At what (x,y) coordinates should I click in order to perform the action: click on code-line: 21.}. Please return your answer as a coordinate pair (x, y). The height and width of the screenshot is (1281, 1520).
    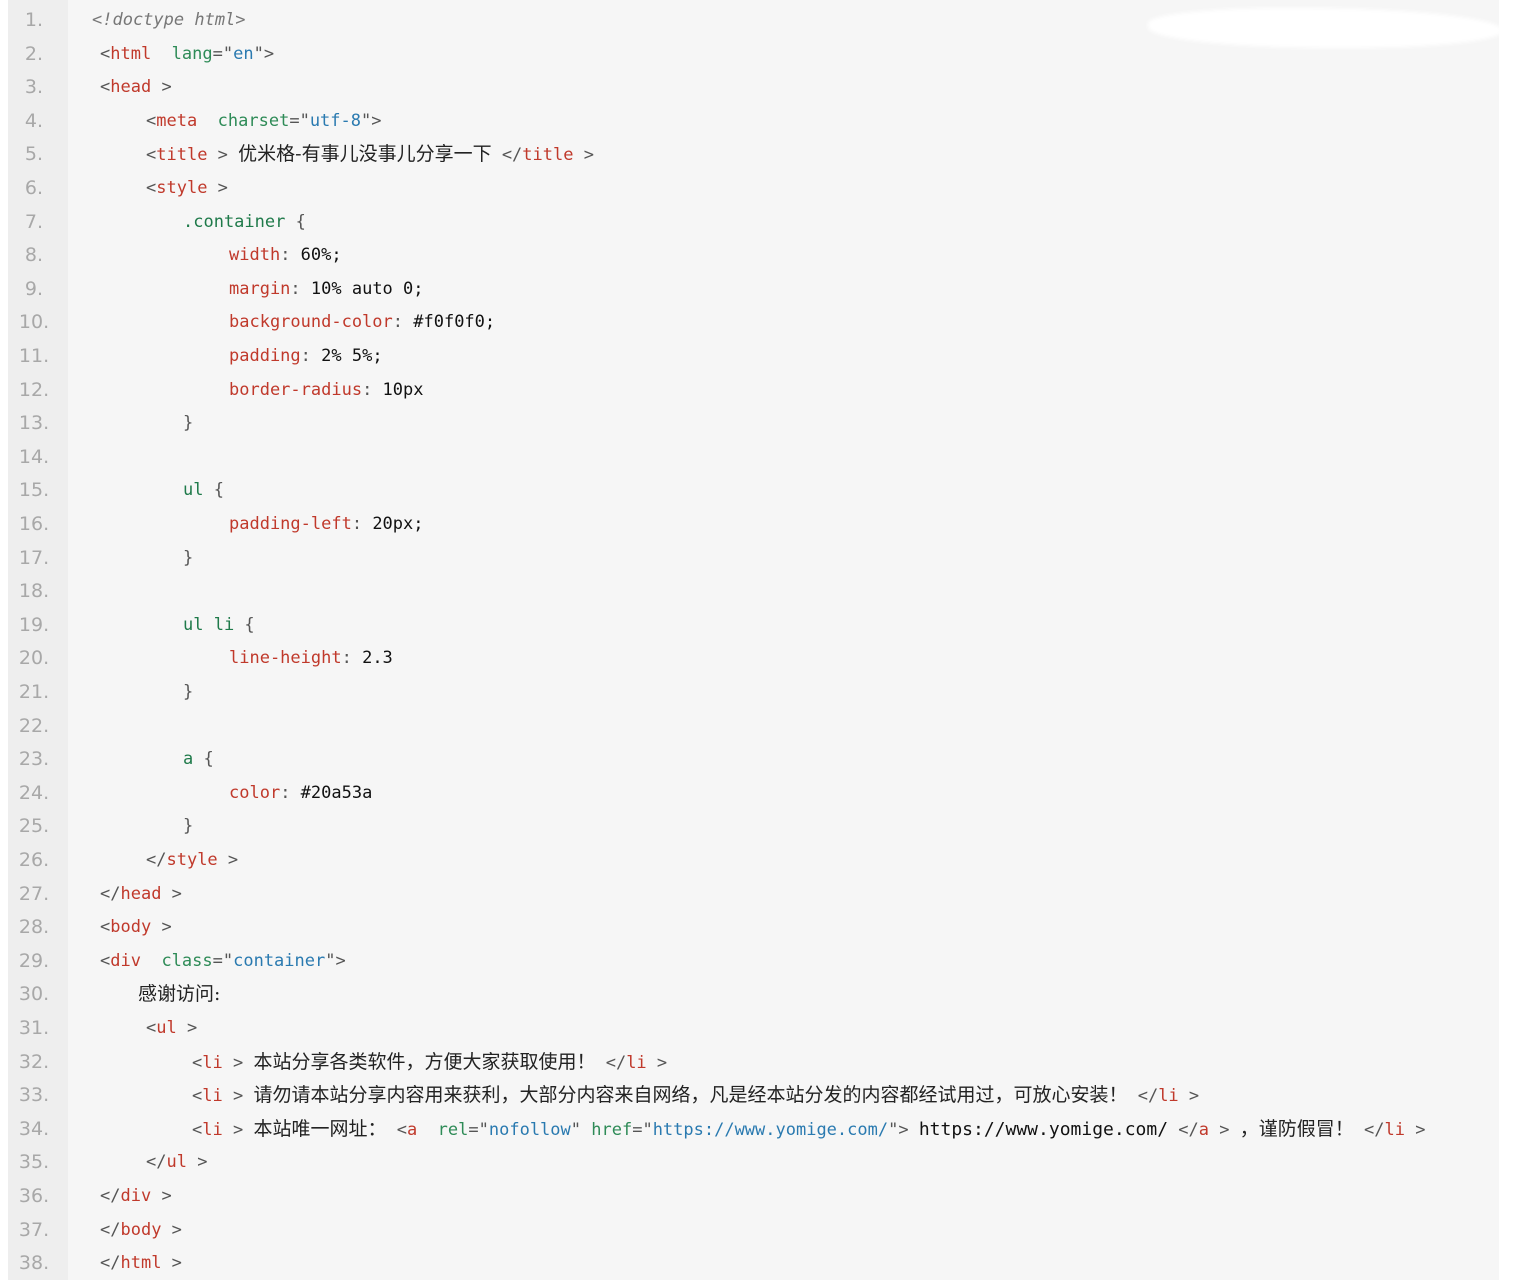
    Looking at the image, I should click on (753, 693).